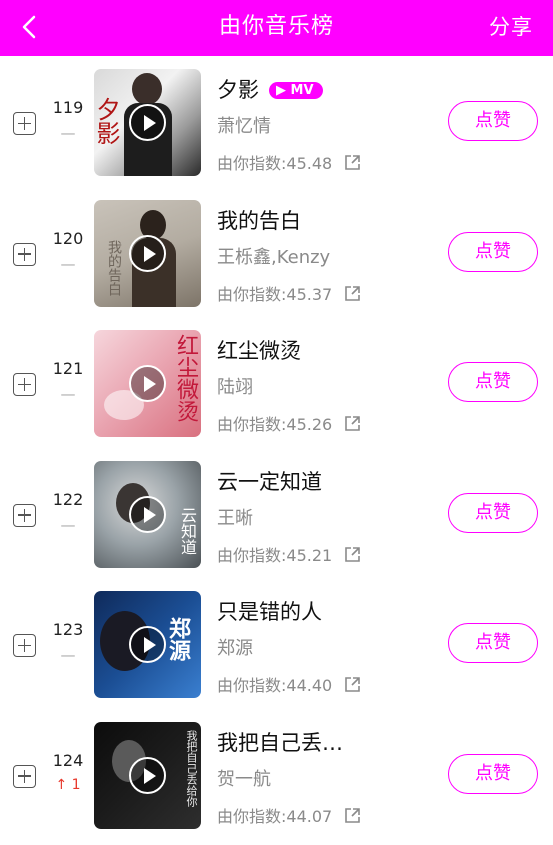  Describe the element at coordinates (511, 27) in the screenshot. I see `share-button: 分享` at that location.